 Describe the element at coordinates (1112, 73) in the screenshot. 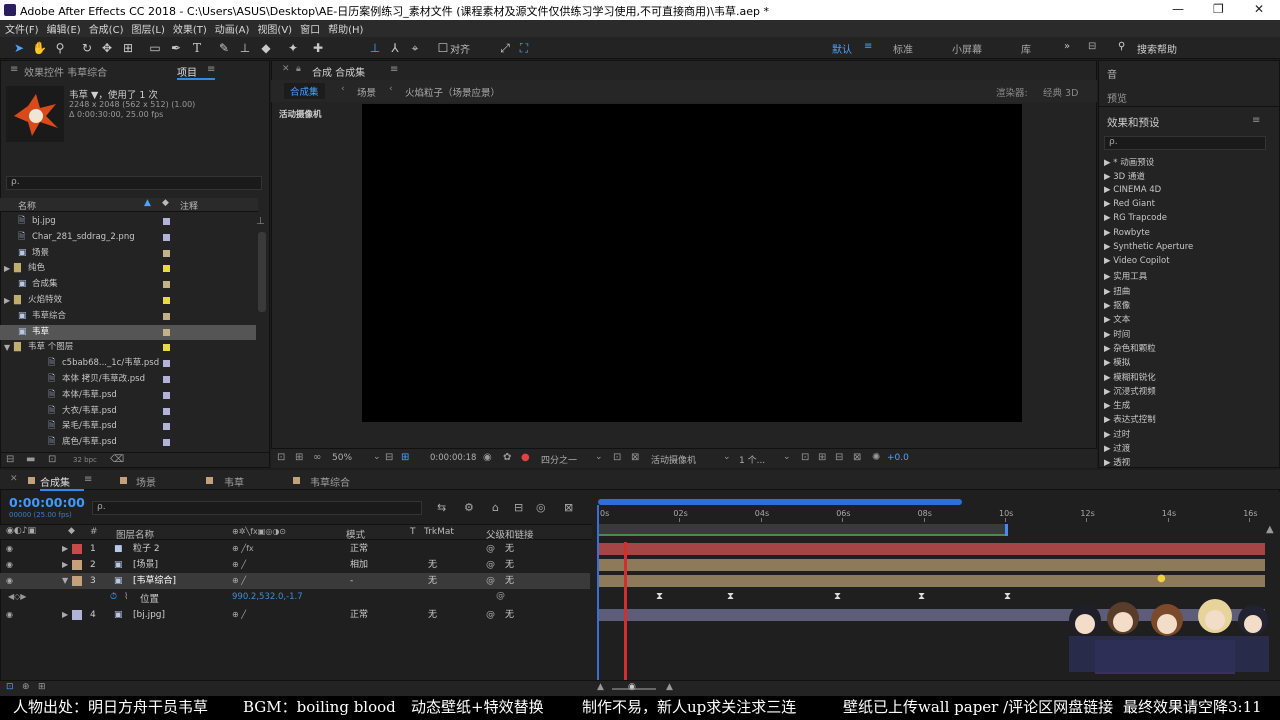

I see `tab-info: 音` at that location.